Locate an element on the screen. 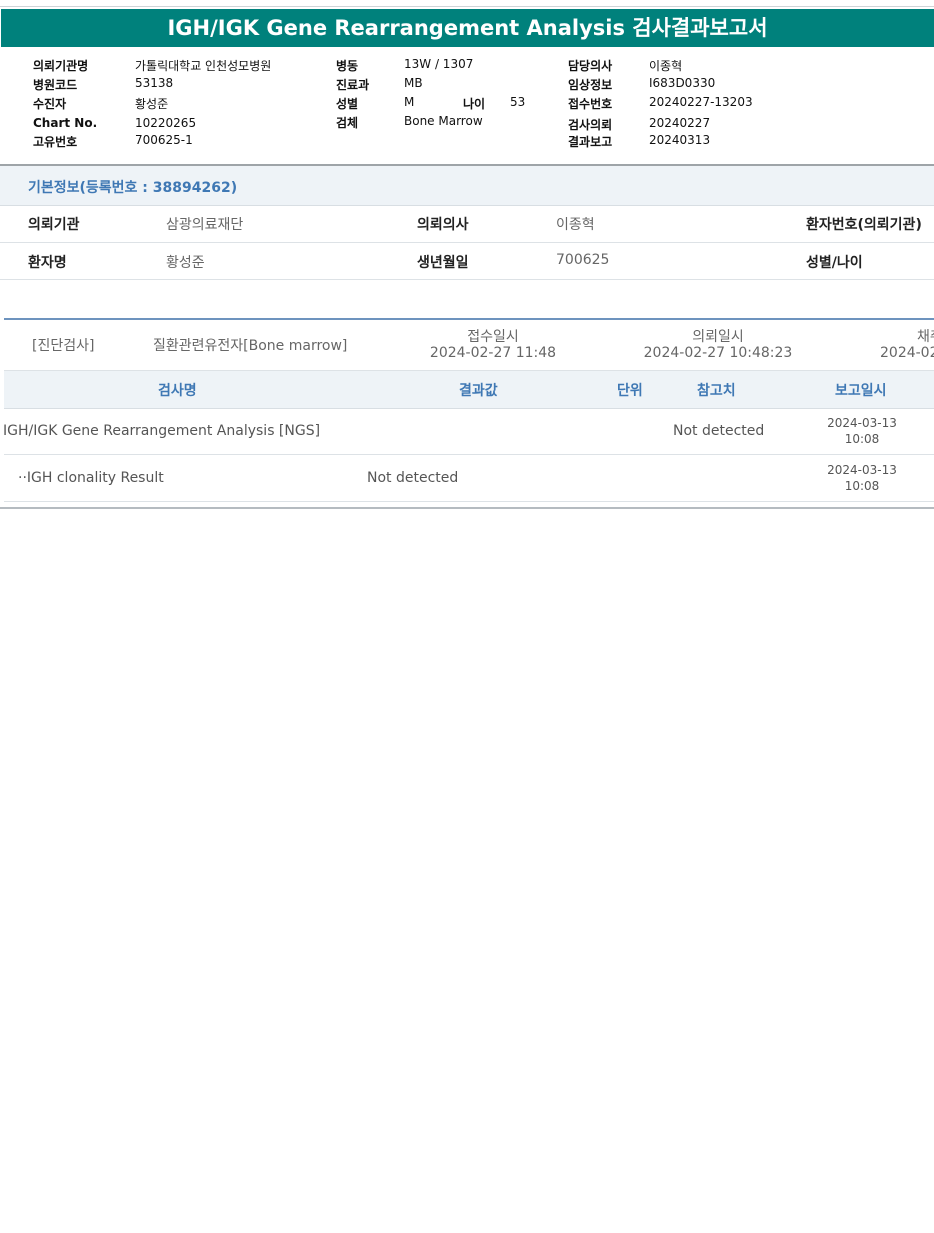  col-result: 결과값 is located at coordinates (478, 391).